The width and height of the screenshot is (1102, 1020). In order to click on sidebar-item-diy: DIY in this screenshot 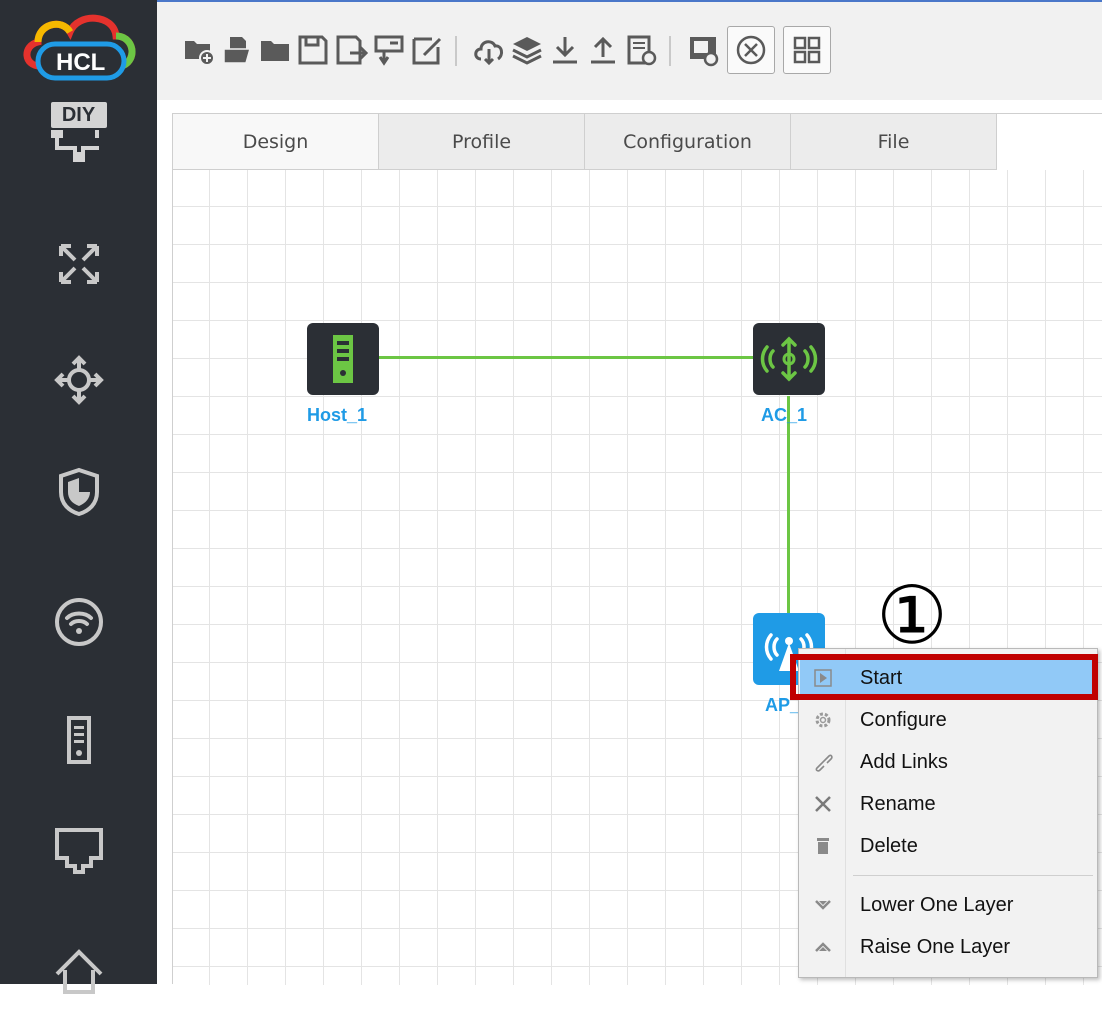, I will do `click(78, 132)`.